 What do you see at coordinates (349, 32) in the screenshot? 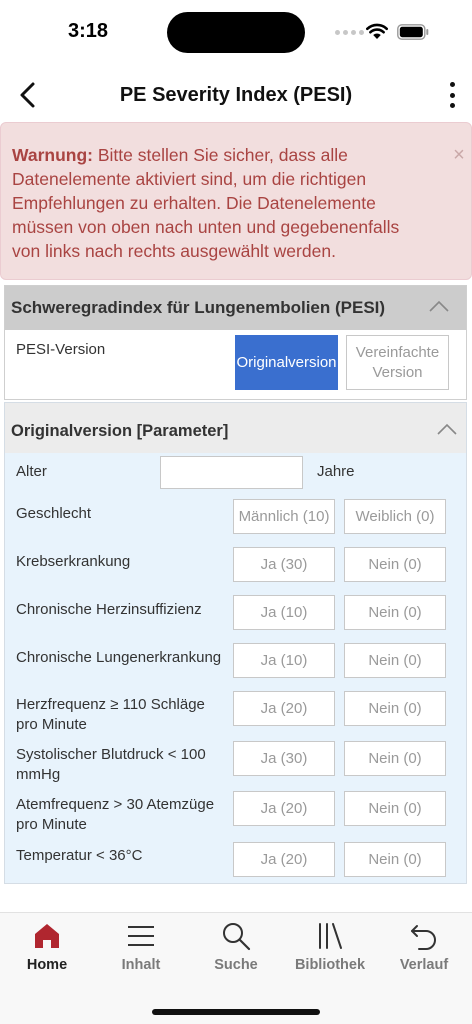
I see `cellular-signal-icon` at bounding box center [349, 32].